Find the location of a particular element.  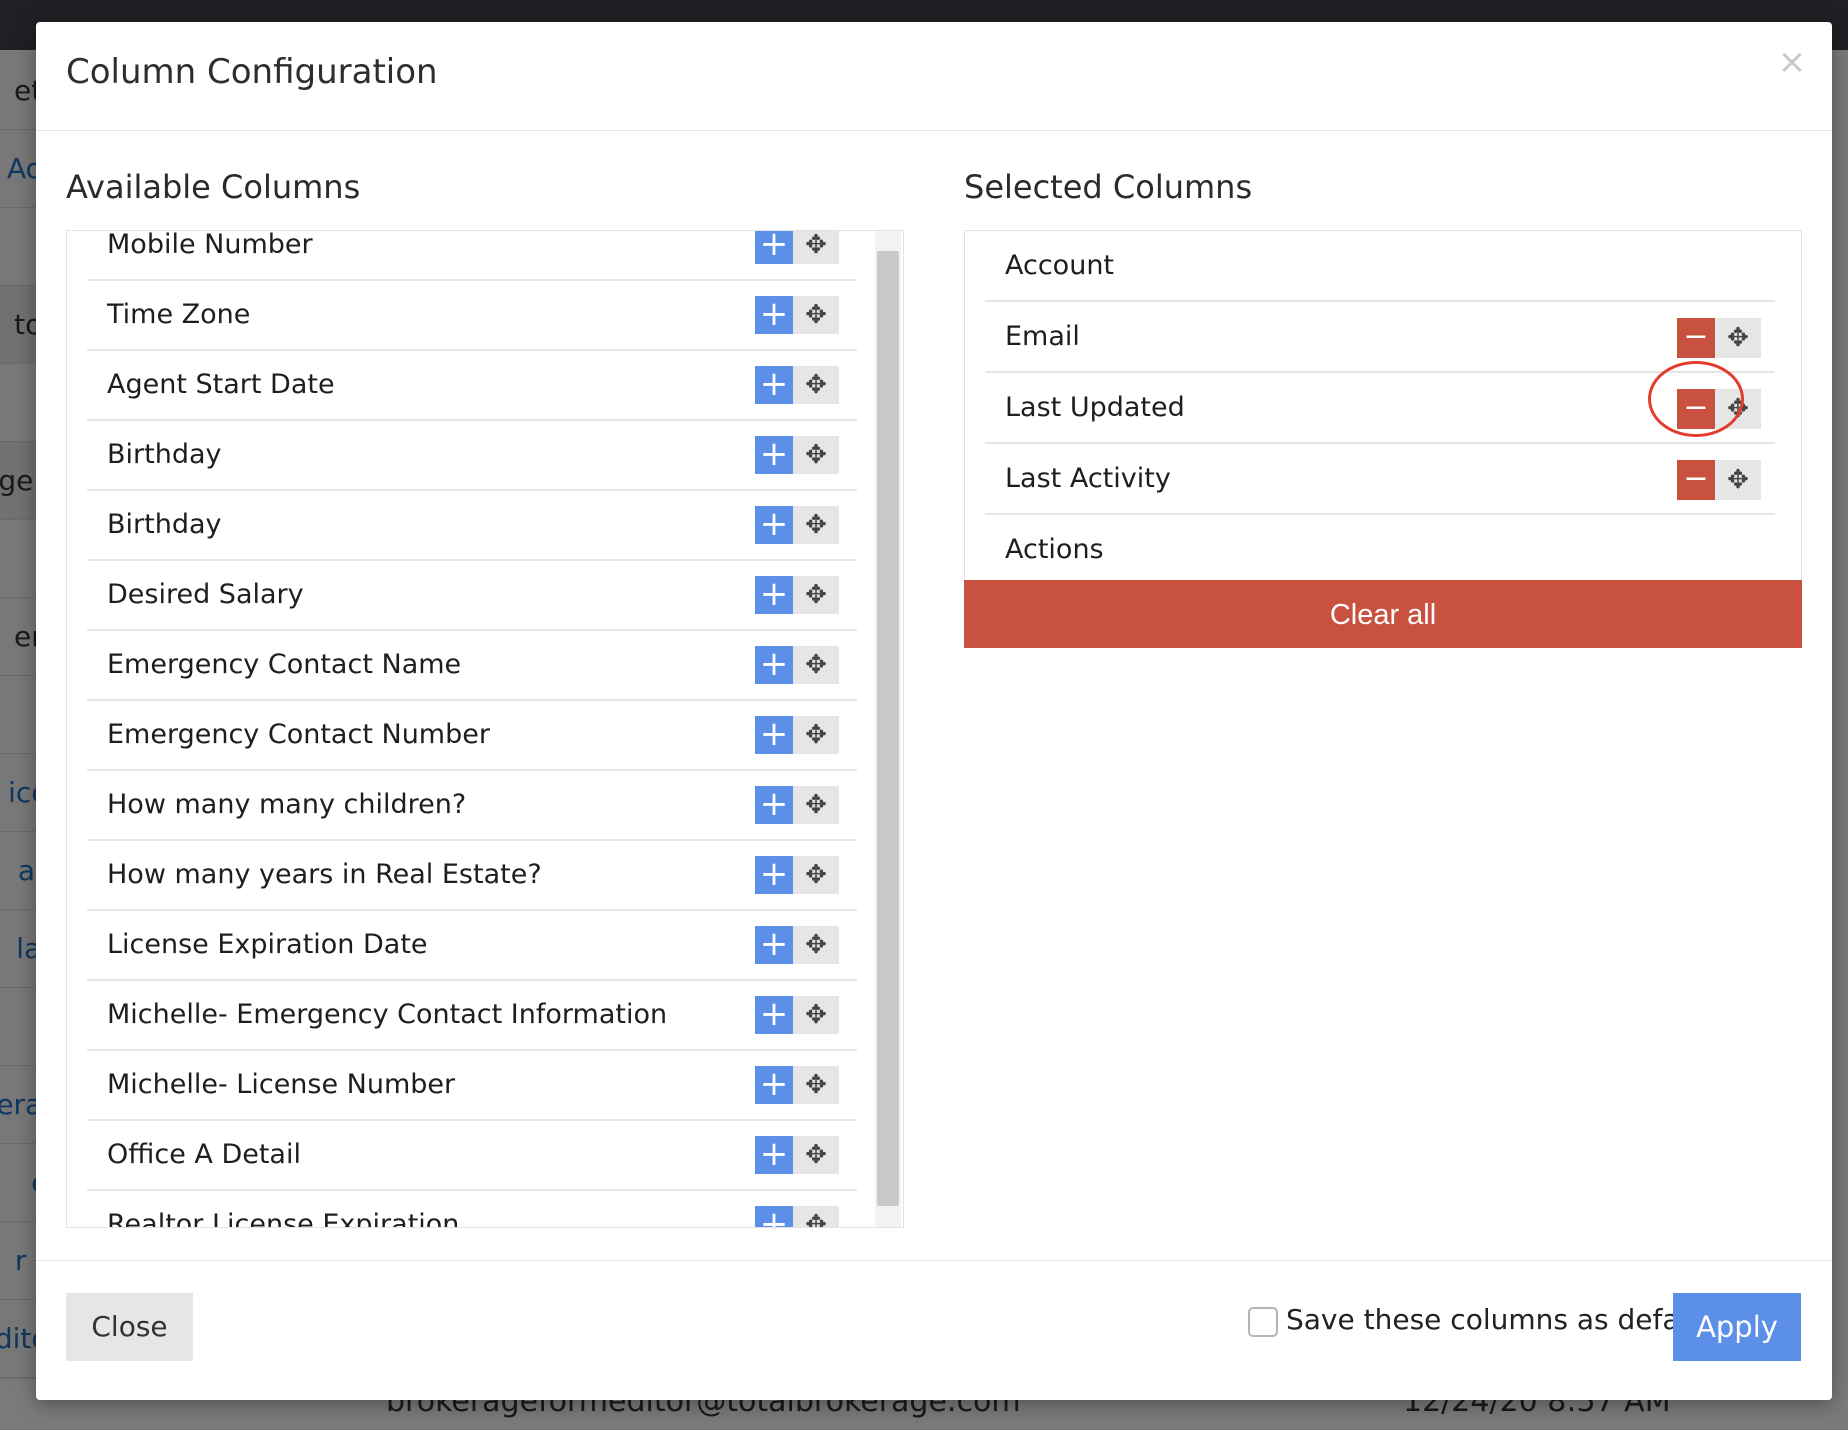

save-default-label: Save these columns as default? is located at coordinates (1508, 1319).